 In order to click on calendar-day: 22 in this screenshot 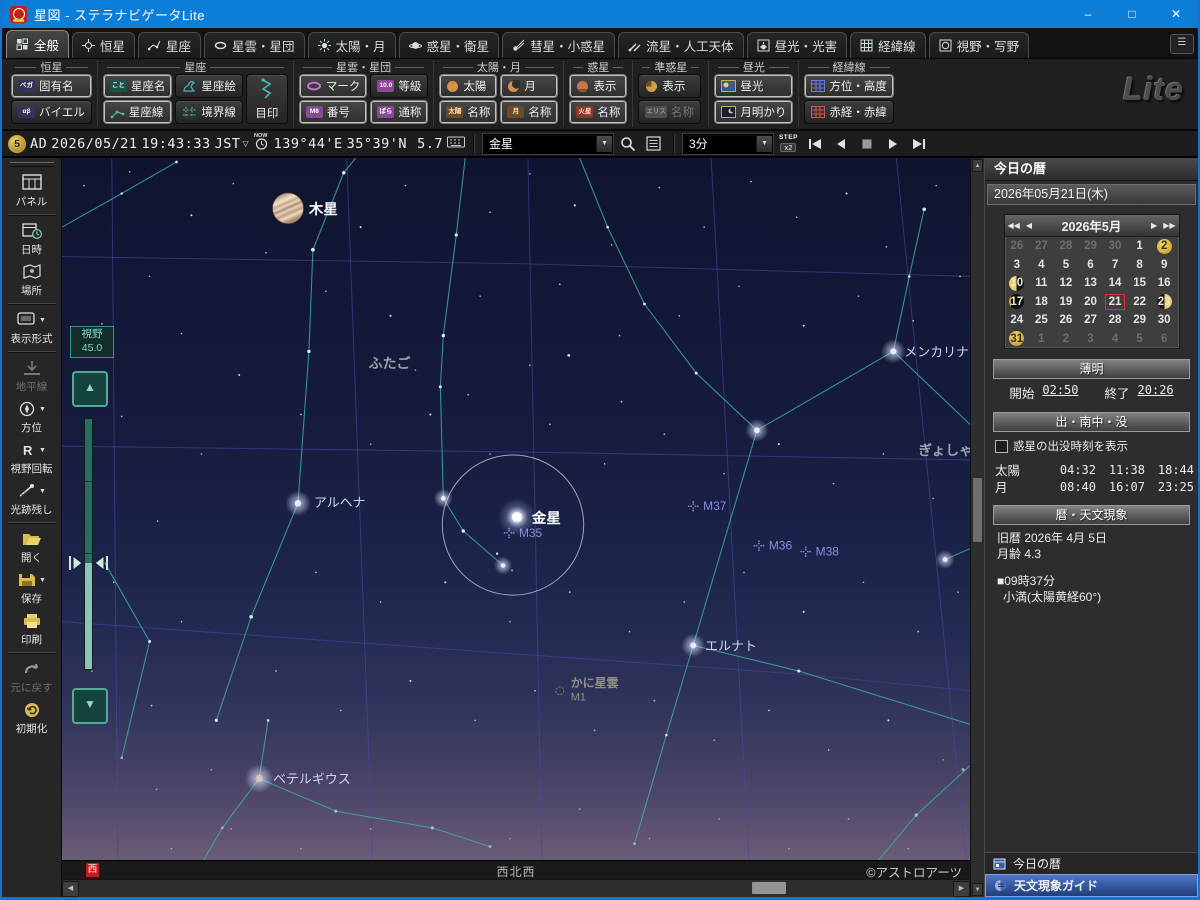, I will do `click(1139, 302)`.